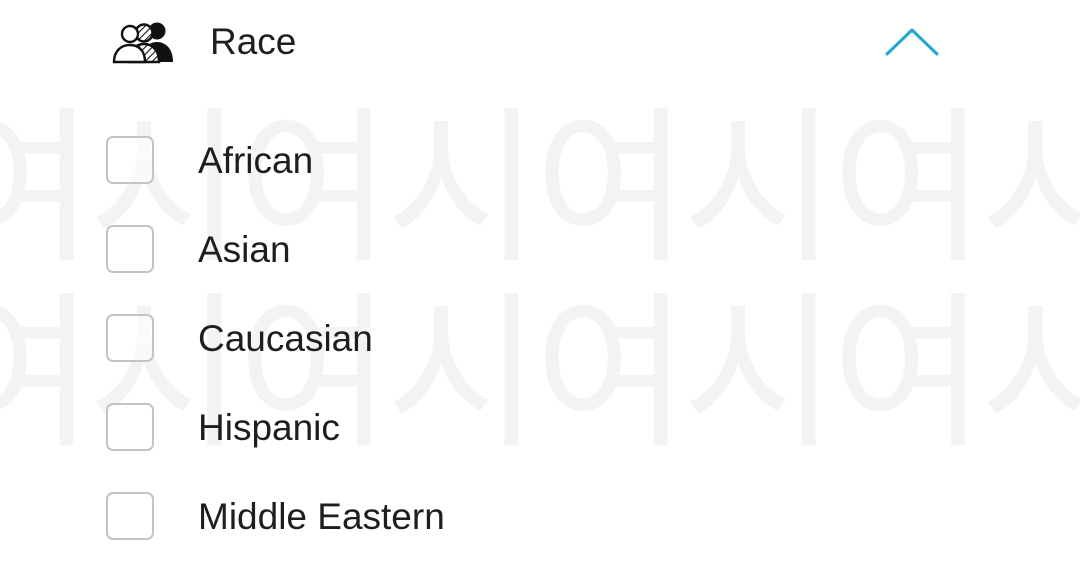  What do you see at coordinates (244, 249) in the screenshot?
I see `option-label: Asian` at bounding box center [244, 249].